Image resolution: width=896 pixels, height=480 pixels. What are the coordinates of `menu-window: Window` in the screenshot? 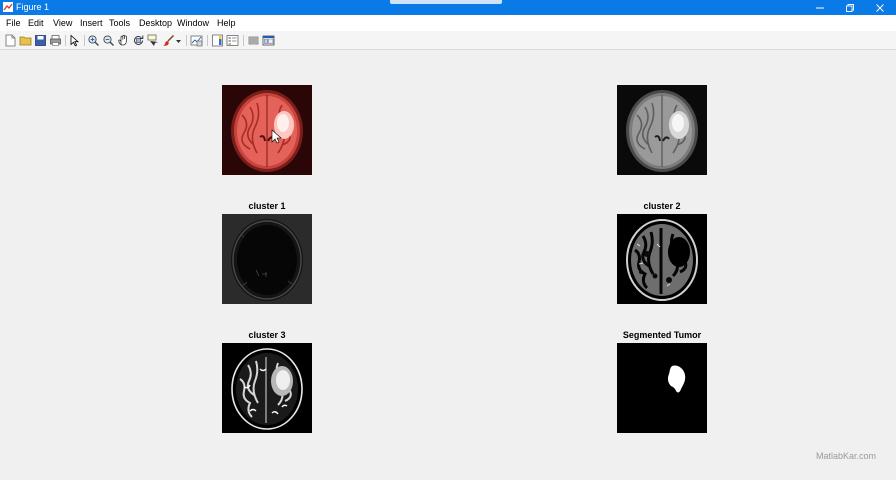 It's located at (193, 23).